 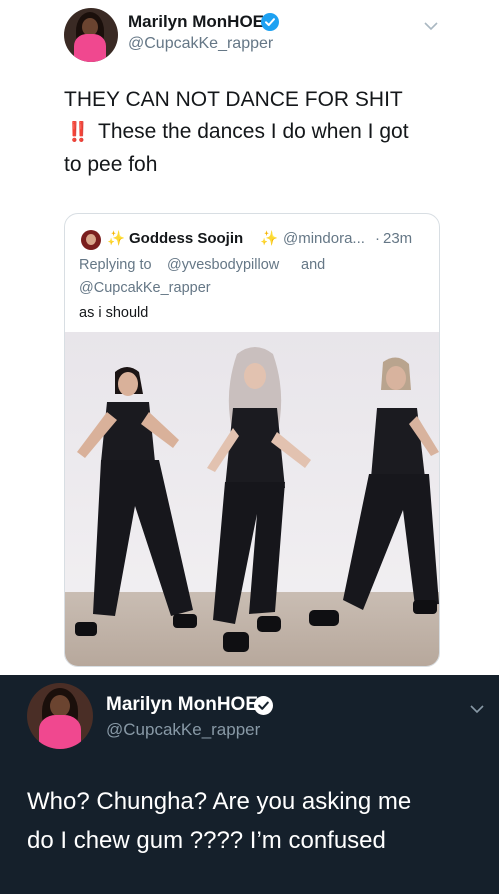 What do you see at coordinates (253, 131) in the screenshot?
I see `tweet-text-line: These the dances I do when I got` at bounding box center [253, 131].